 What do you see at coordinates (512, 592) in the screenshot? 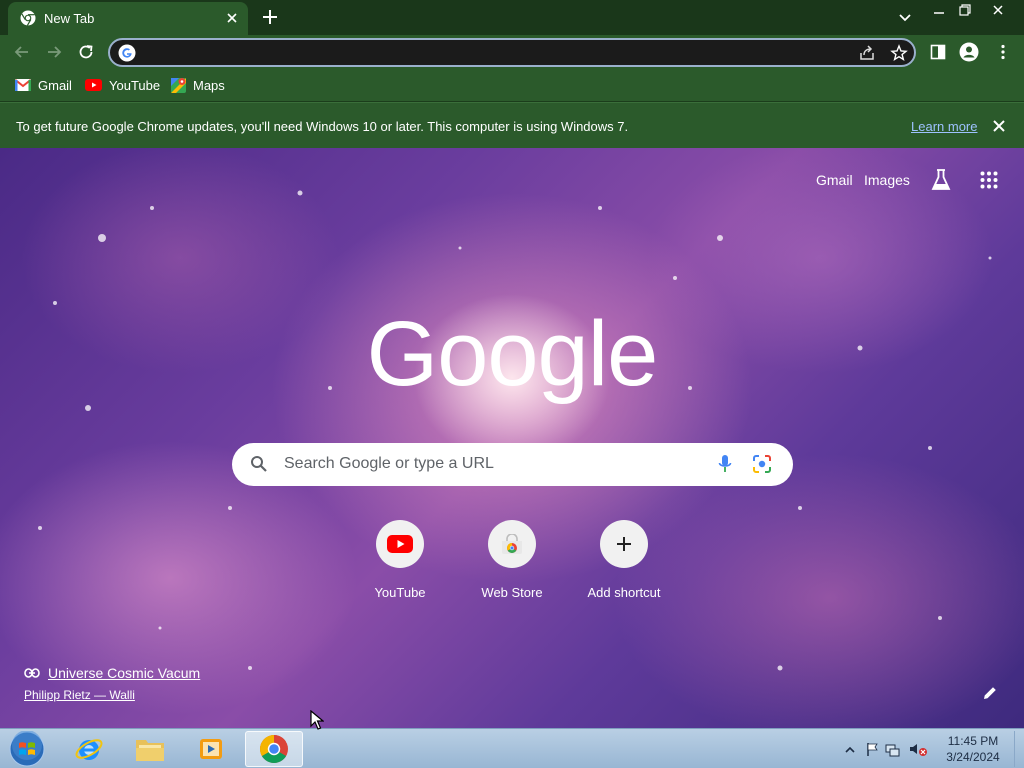
I see `shortcut-label: Web Store` at bounding box center [512, 592].